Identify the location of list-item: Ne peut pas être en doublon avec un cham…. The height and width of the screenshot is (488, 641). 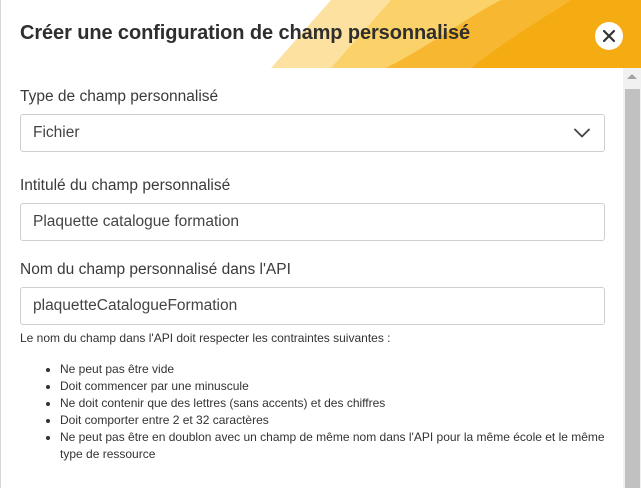
(340, 446).